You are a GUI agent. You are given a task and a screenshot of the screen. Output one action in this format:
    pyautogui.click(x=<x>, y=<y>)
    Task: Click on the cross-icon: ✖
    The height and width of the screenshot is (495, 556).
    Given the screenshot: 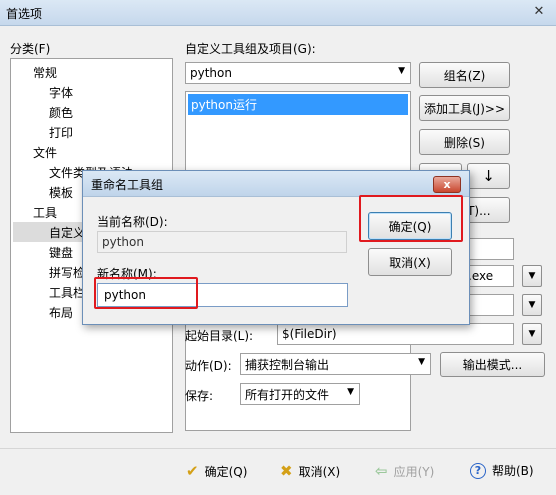 What is the action you would take?
    pyautogui.click(x=286, y=471)
    